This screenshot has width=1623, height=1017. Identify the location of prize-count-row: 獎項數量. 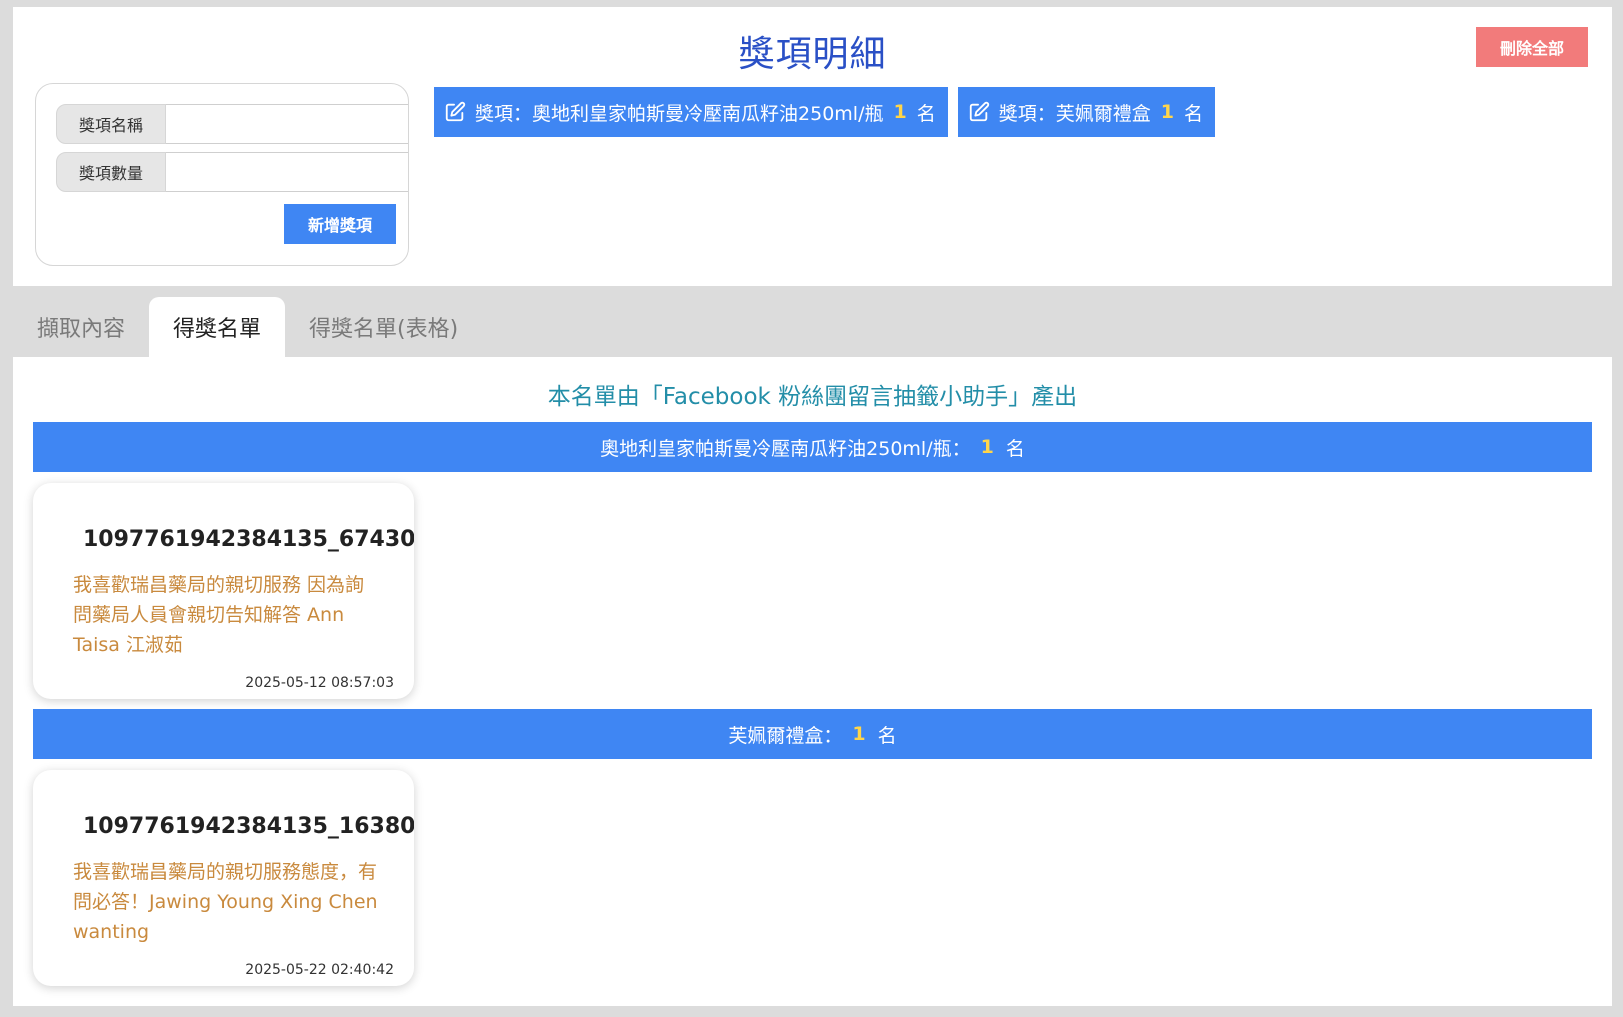
(232, 172).